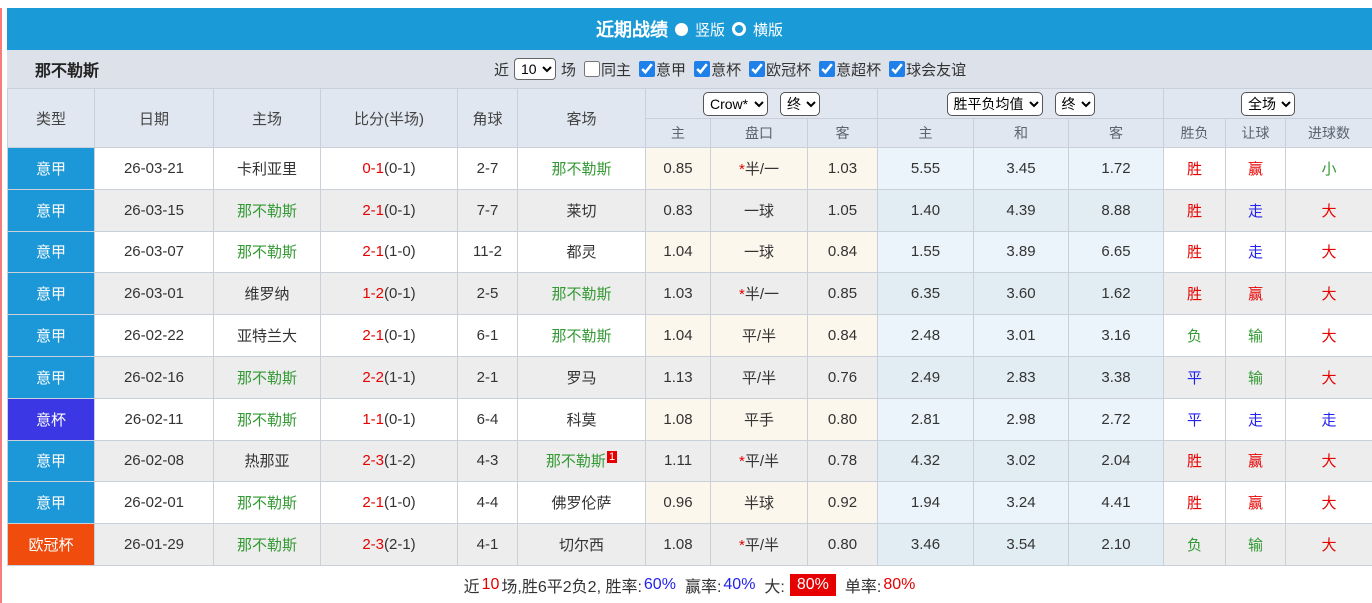 This screenshot has height=603, width=1372. Describe the element at coordinates (612, 457) in the screenshot. I see `yellow-card-count-badge: 1` at that location.